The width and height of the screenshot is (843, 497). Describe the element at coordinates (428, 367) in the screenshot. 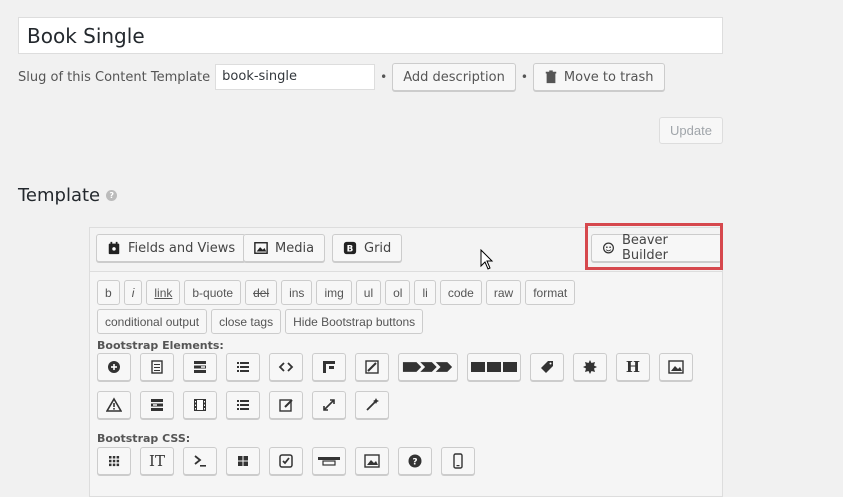

I see `breadcrumb-icon` at that location.